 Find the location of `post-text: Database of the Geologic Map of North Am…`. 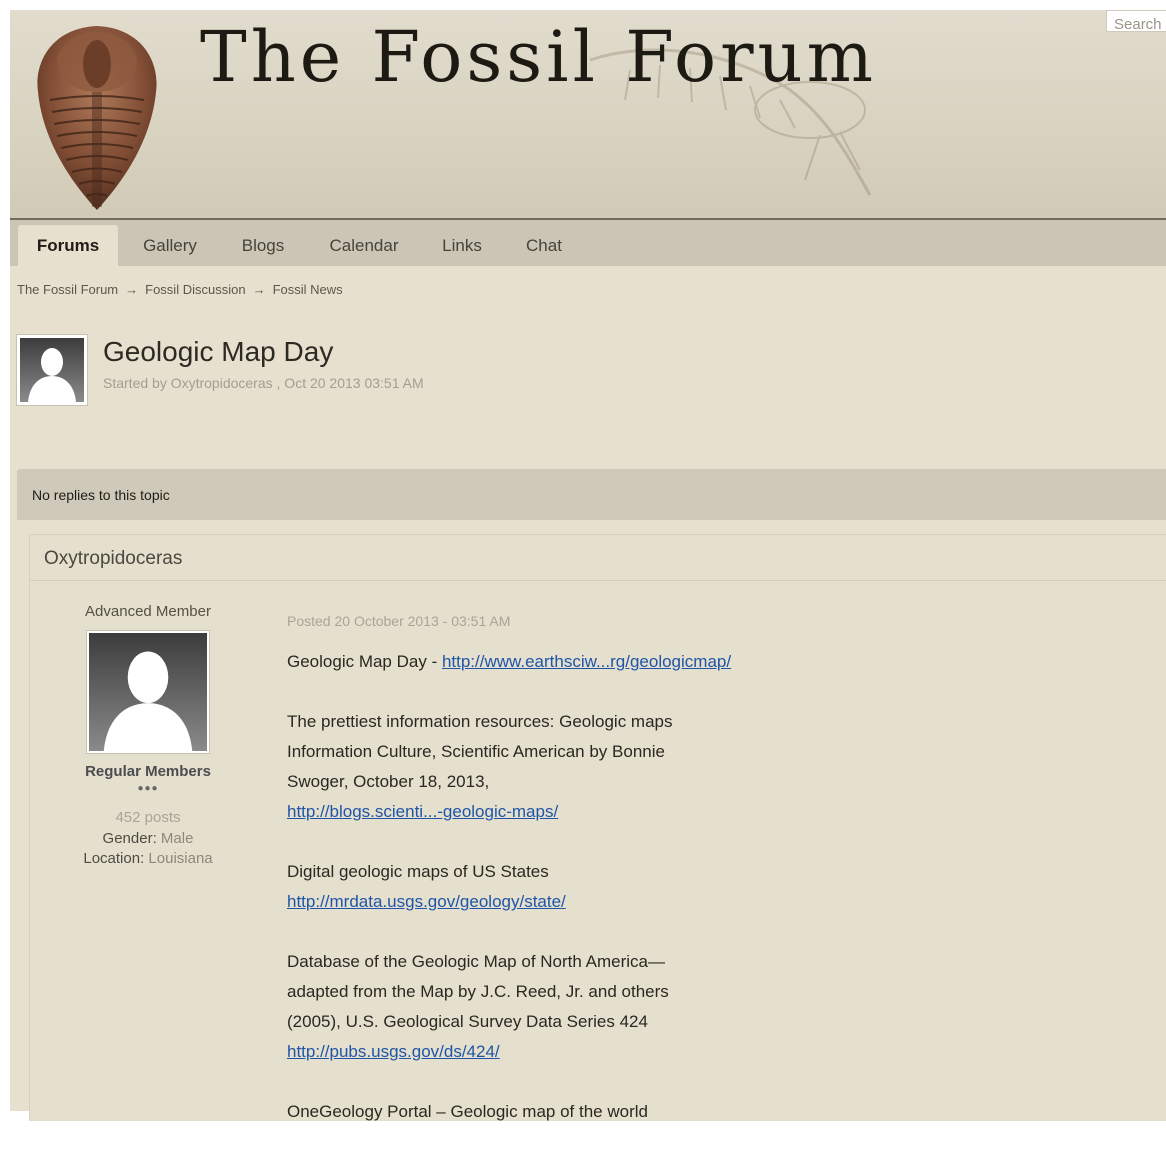

post-text: Database of the Geologic Map of North Am… is located at coordinates (476, 961).